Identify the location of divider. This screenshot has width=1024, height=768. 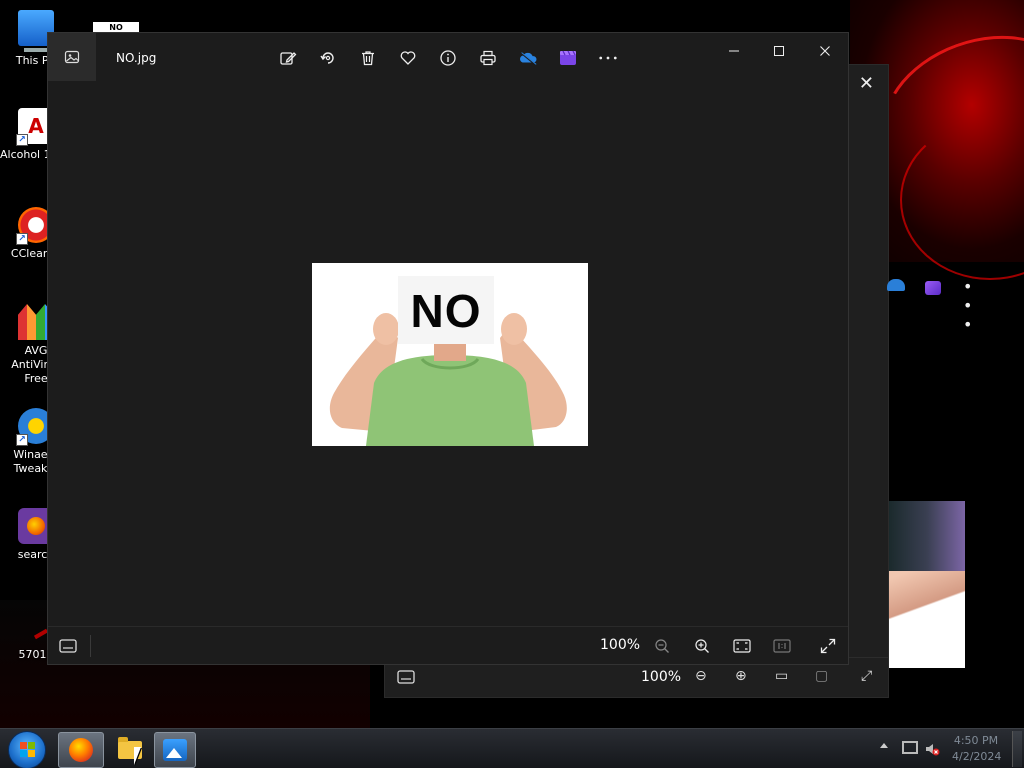
(90, 646).